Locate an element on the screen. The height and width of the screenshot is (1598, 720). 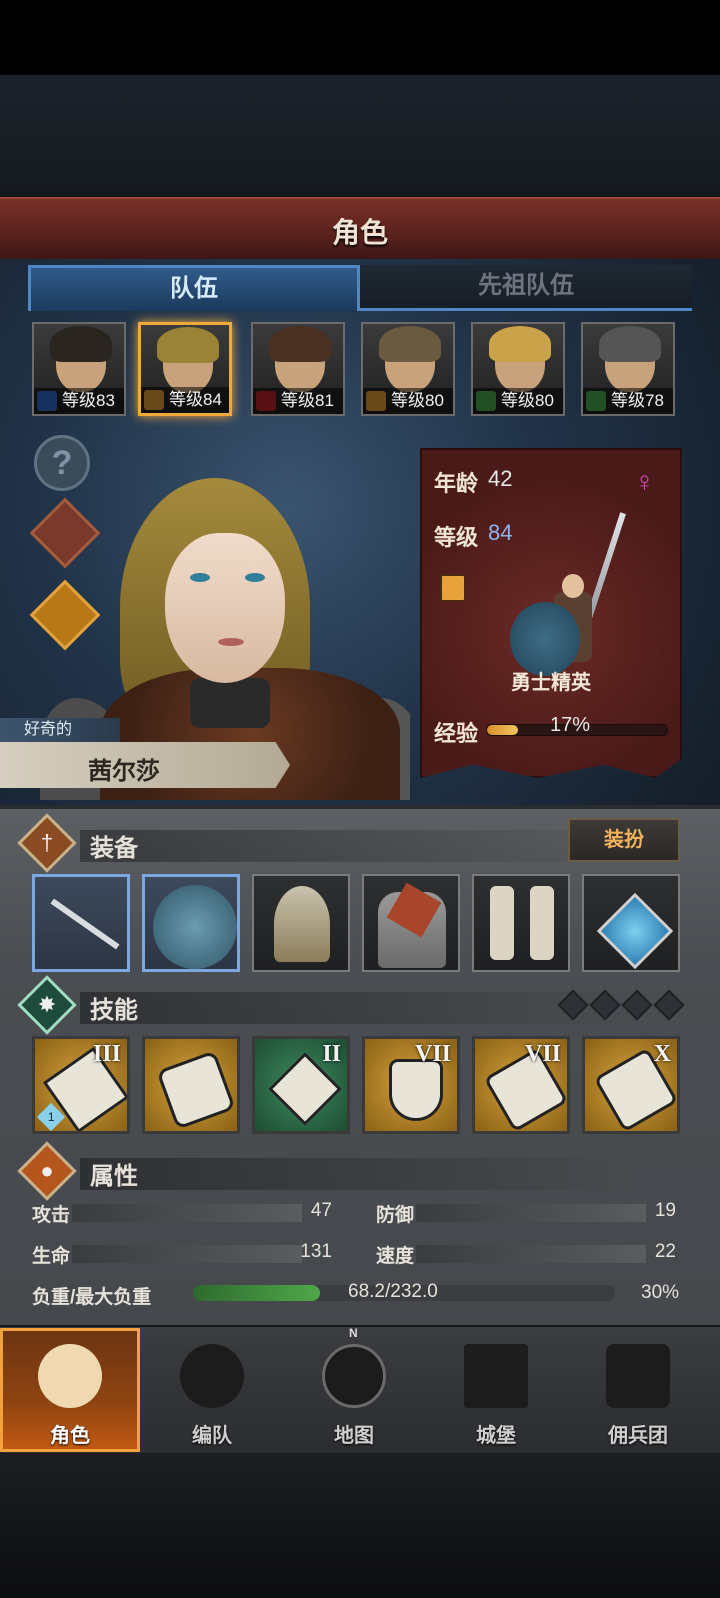
member-level: 等级80 is located at coordinates (408, 401).